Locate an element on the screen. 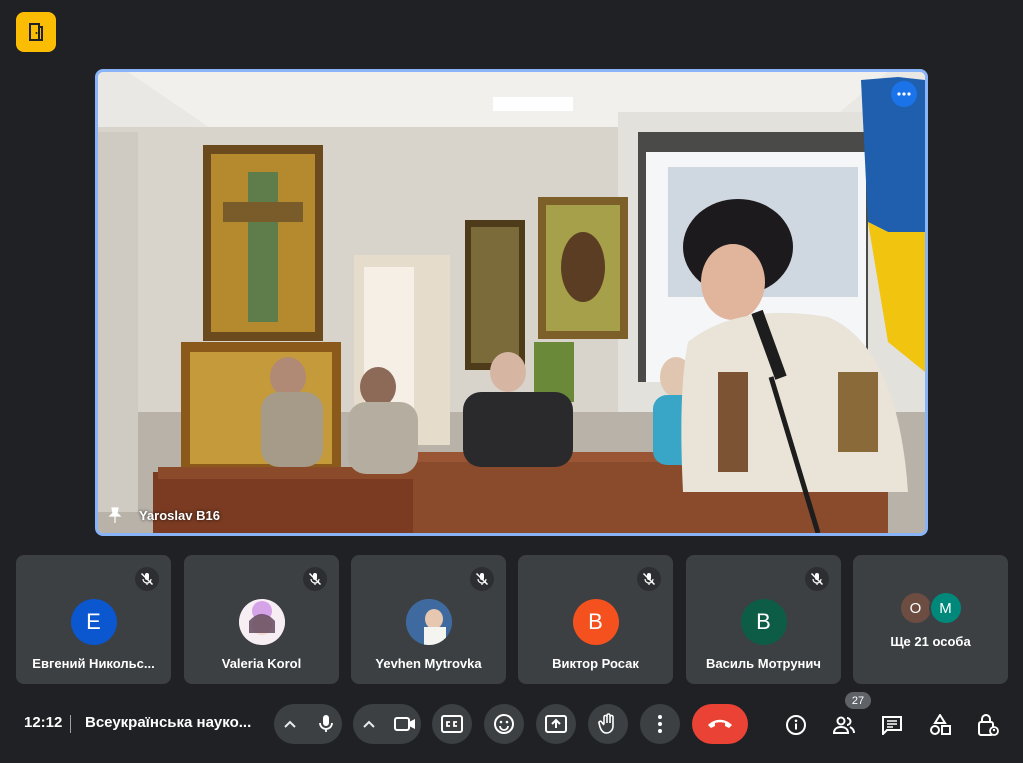  participant-tile: Yevhen Mytrovka is located at coordinates (428, 619).